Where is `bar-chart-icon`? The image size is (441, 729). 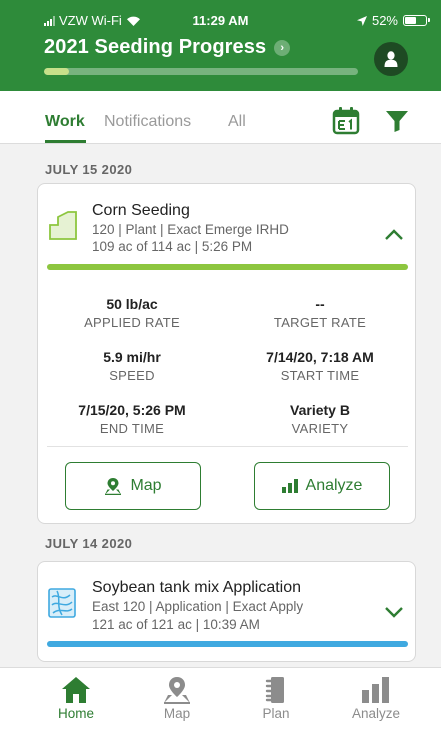 bar-chart-icon is located at coordinates (289, 486).